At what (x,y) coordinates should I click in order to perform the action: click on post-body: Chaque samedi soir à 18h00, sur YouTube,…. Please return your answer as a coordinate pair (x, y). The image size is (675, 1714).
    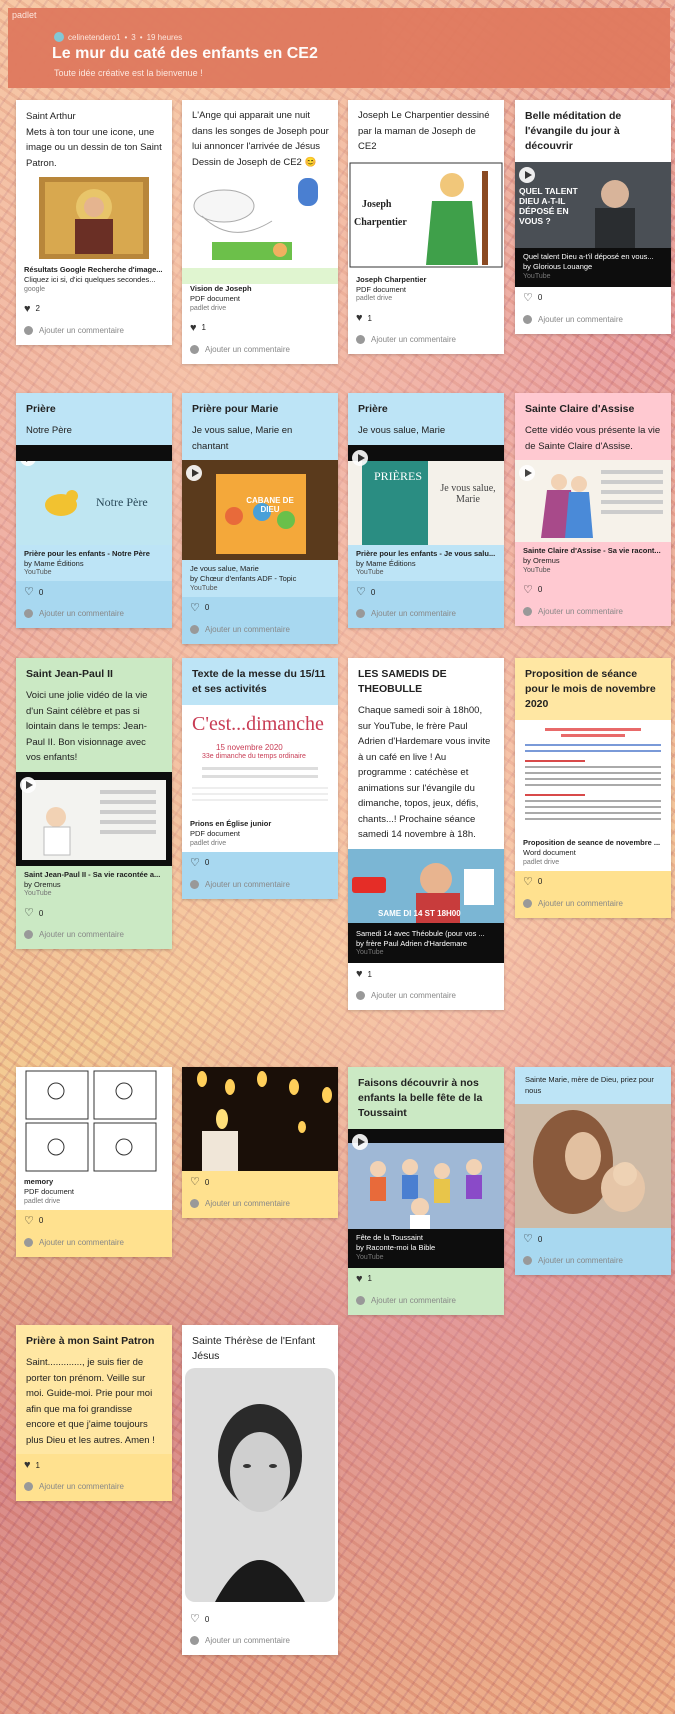
    Looking at the image, I should click on (424, 772).